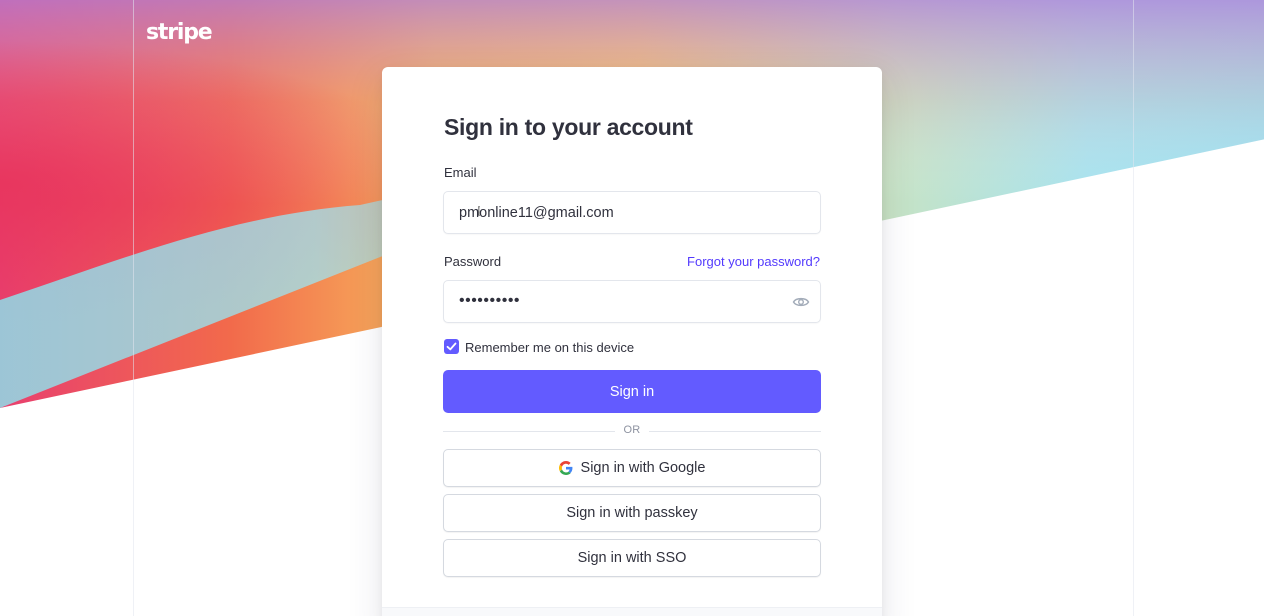 The width and height of the screenshot is (1280, 616). I want to click on eye-icon, so click(801, 302).